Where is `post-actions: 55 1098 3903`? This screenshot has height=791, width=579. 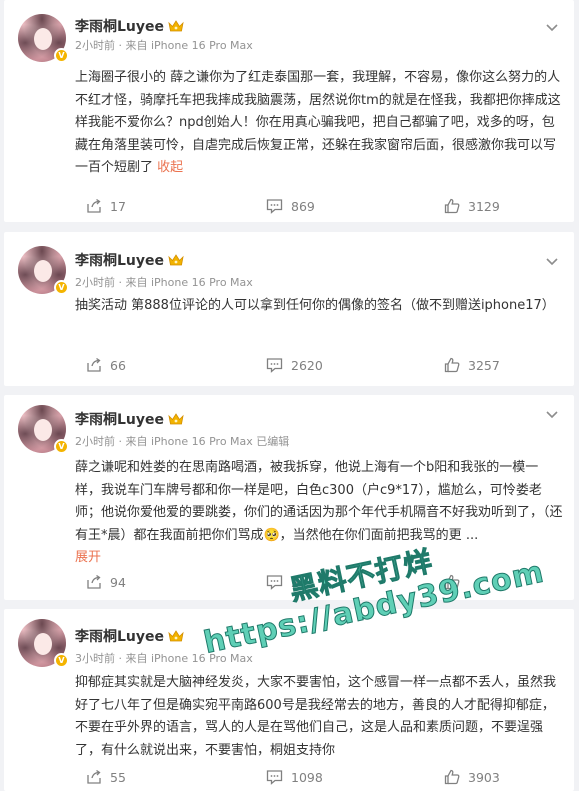 post-actions: 55 1098 3903 is located at coordinates (289, 777).